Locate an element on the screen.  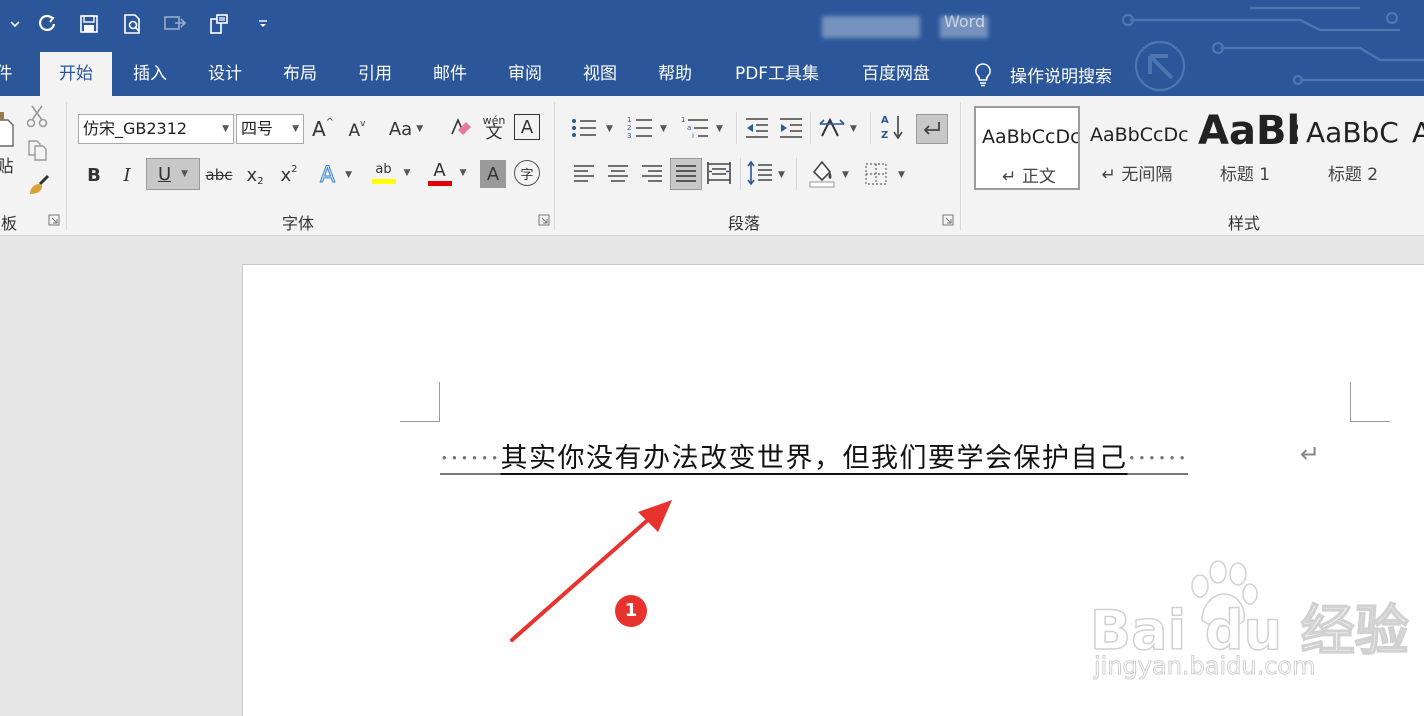
text-highlight-button: ab ▼ is located at coordinates (391, 173).